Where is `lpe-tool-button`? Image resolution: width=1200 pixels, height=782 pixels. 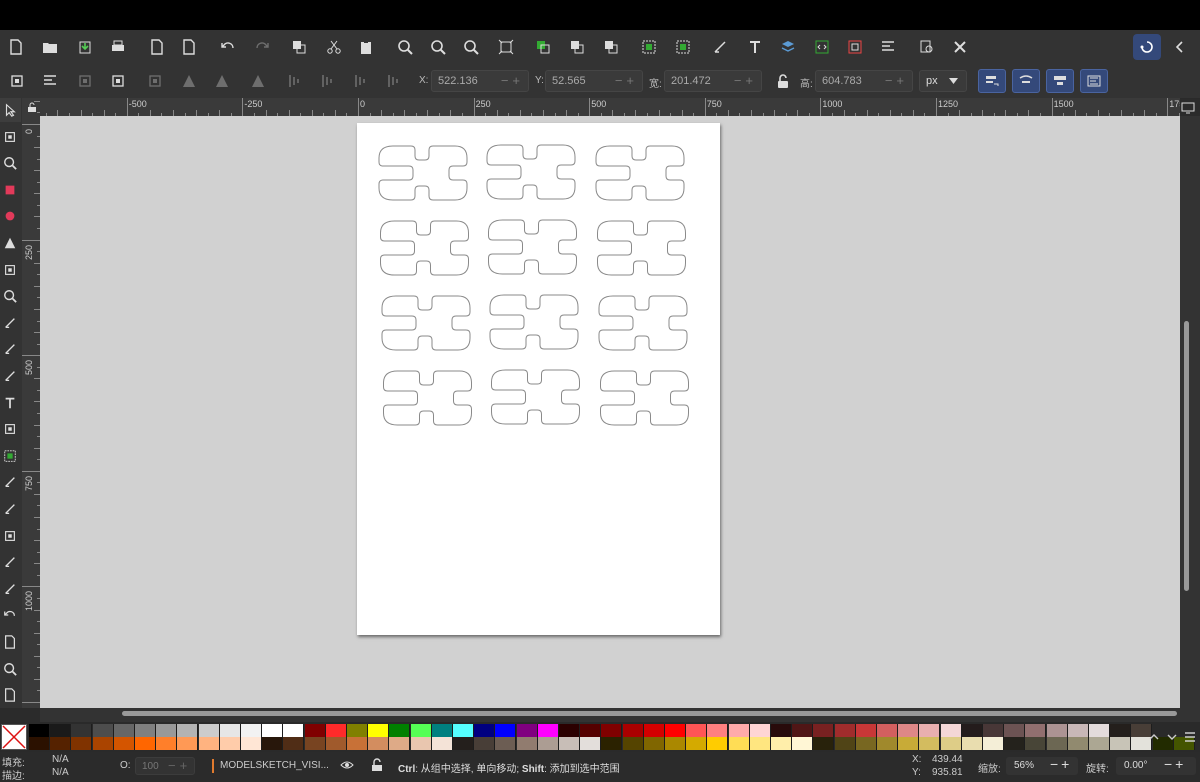
lpe-tool-button is located at coordinates (10, 695).